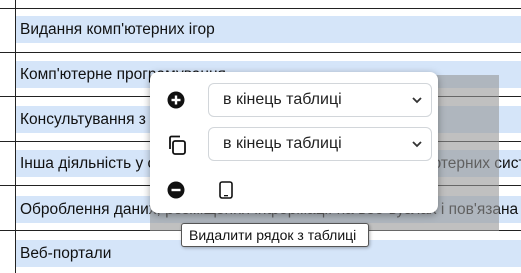 The image size is (521, 273). I want to click on add-row-button, so click(176, 100).